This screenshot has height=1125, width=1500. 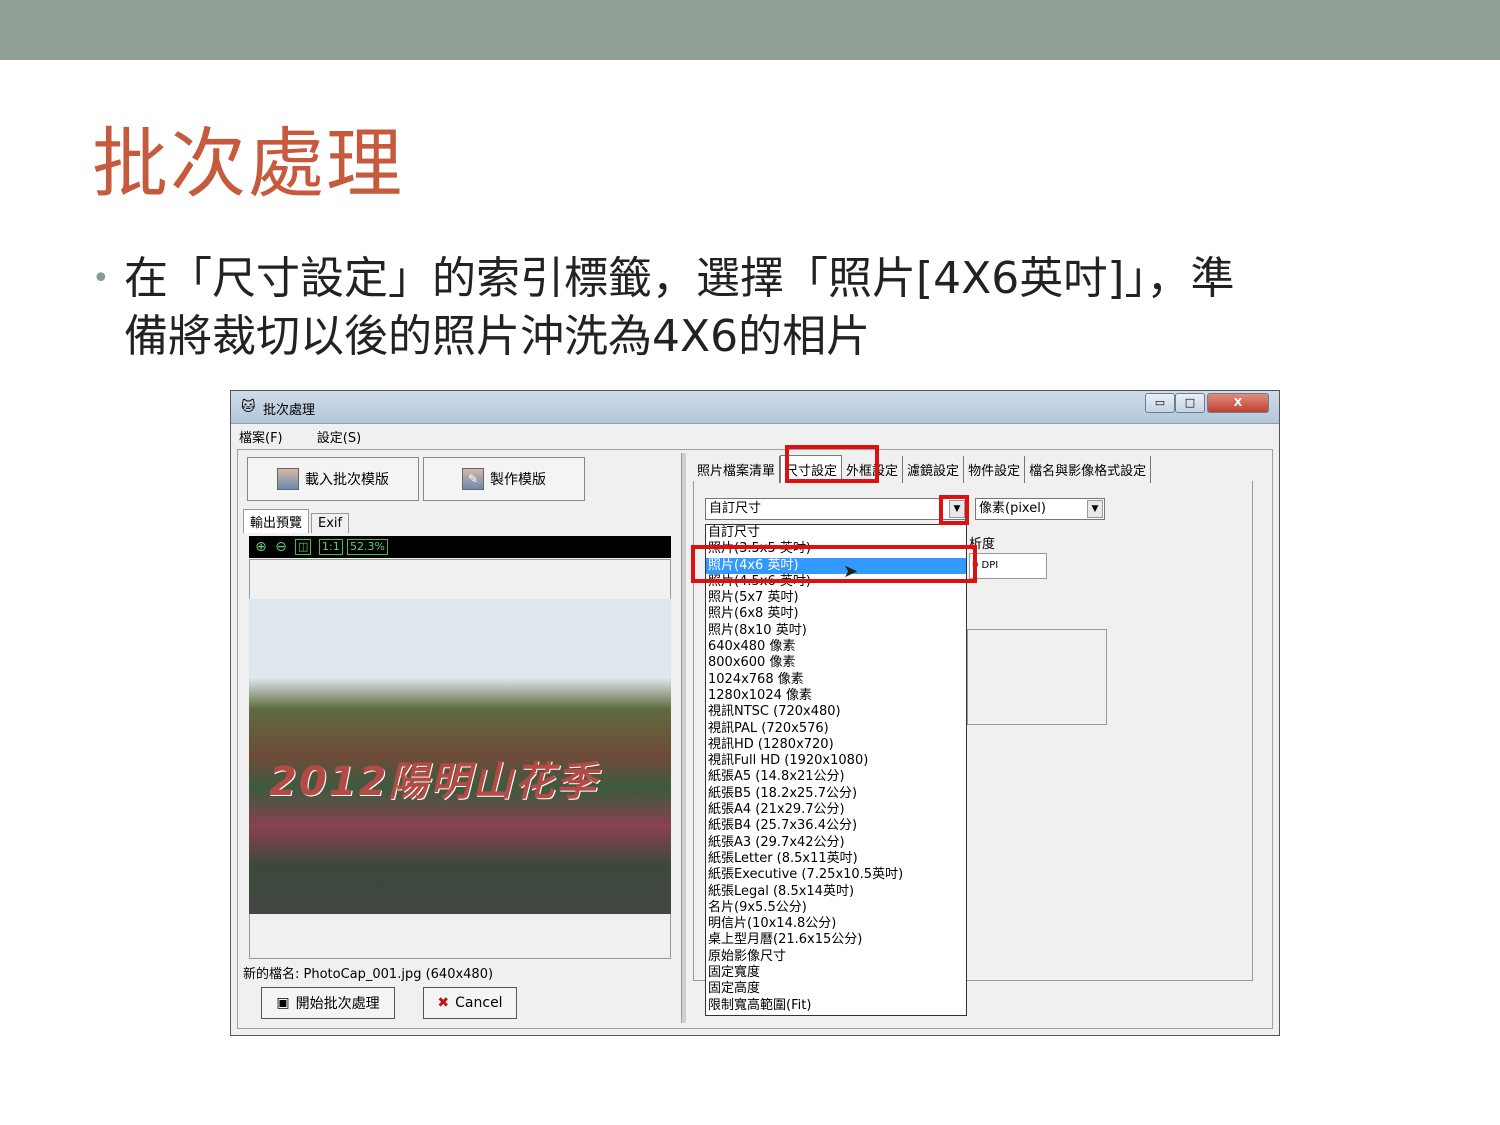 I want to click on load-template-button: 載入批次模版, so click(x=333, y=479).